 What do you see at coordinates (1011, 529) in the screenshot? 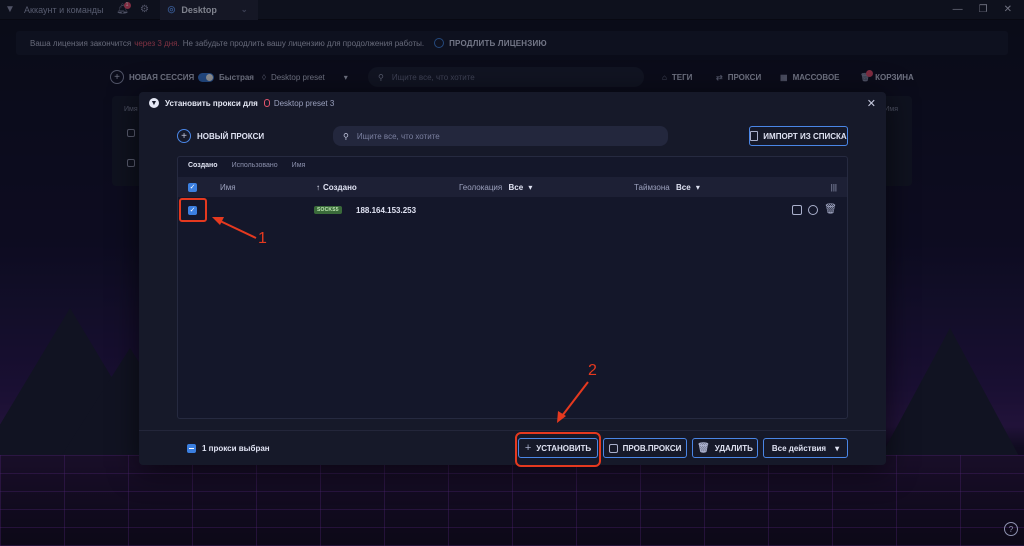
I see `help-icon: ?` at bounding box center [1011, 529].